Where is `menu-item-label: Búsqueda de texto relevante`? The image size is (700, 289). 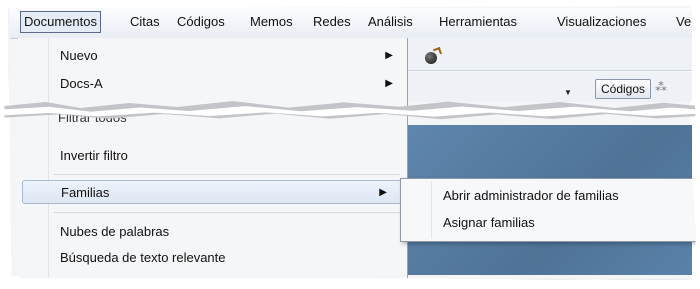
menu-item-label: Búsqueda de texto relevante is located at coordinates (143, 257).